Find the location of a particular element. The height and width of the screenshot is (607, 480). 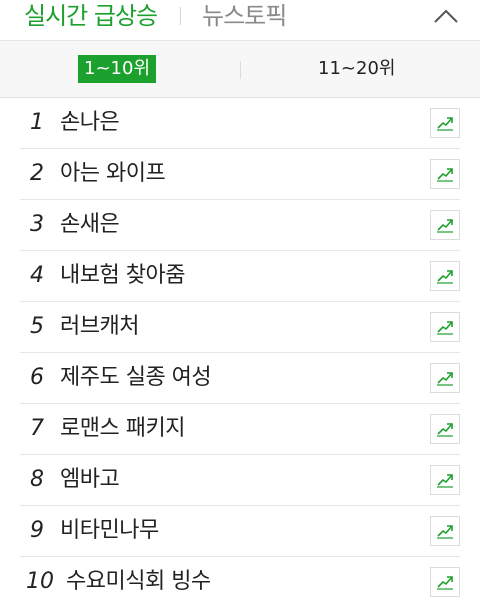

subtab-divider is located at coordinates (240, 70).